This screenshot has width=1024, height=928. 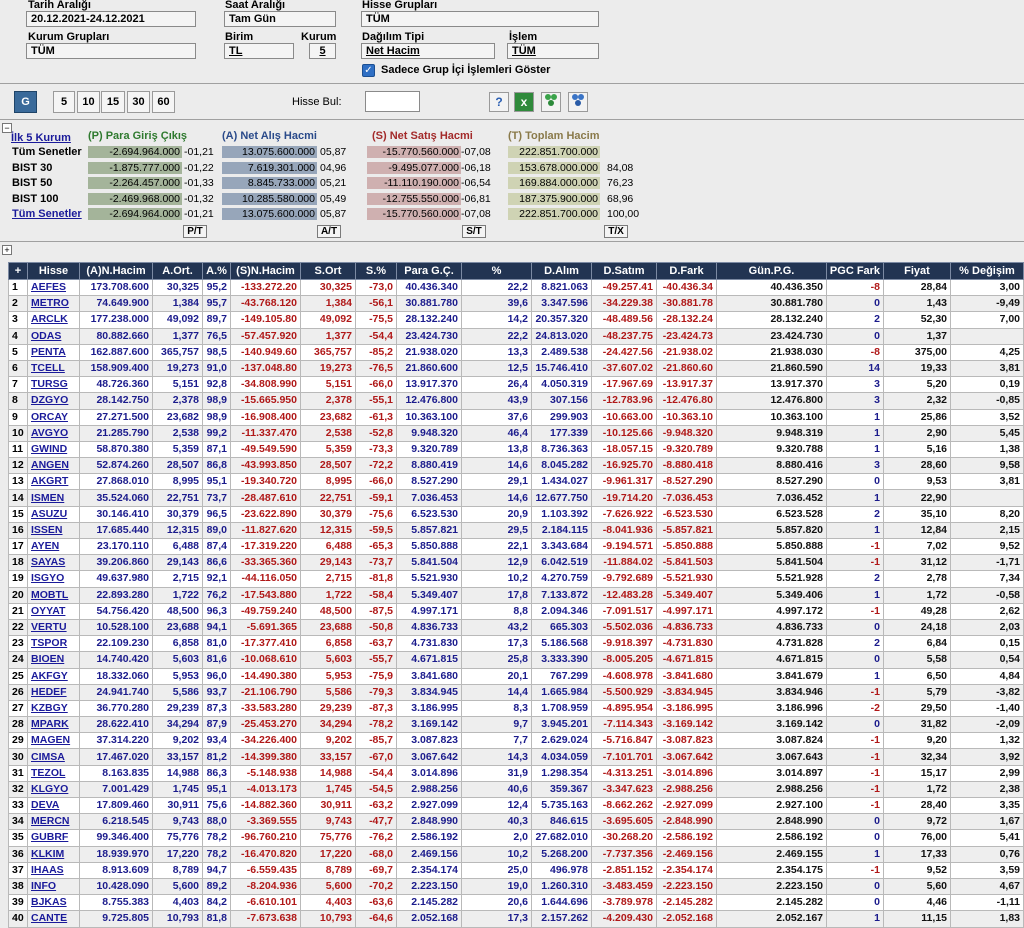 I want to click on period-5-button: 5, so click(x=64, y=102).